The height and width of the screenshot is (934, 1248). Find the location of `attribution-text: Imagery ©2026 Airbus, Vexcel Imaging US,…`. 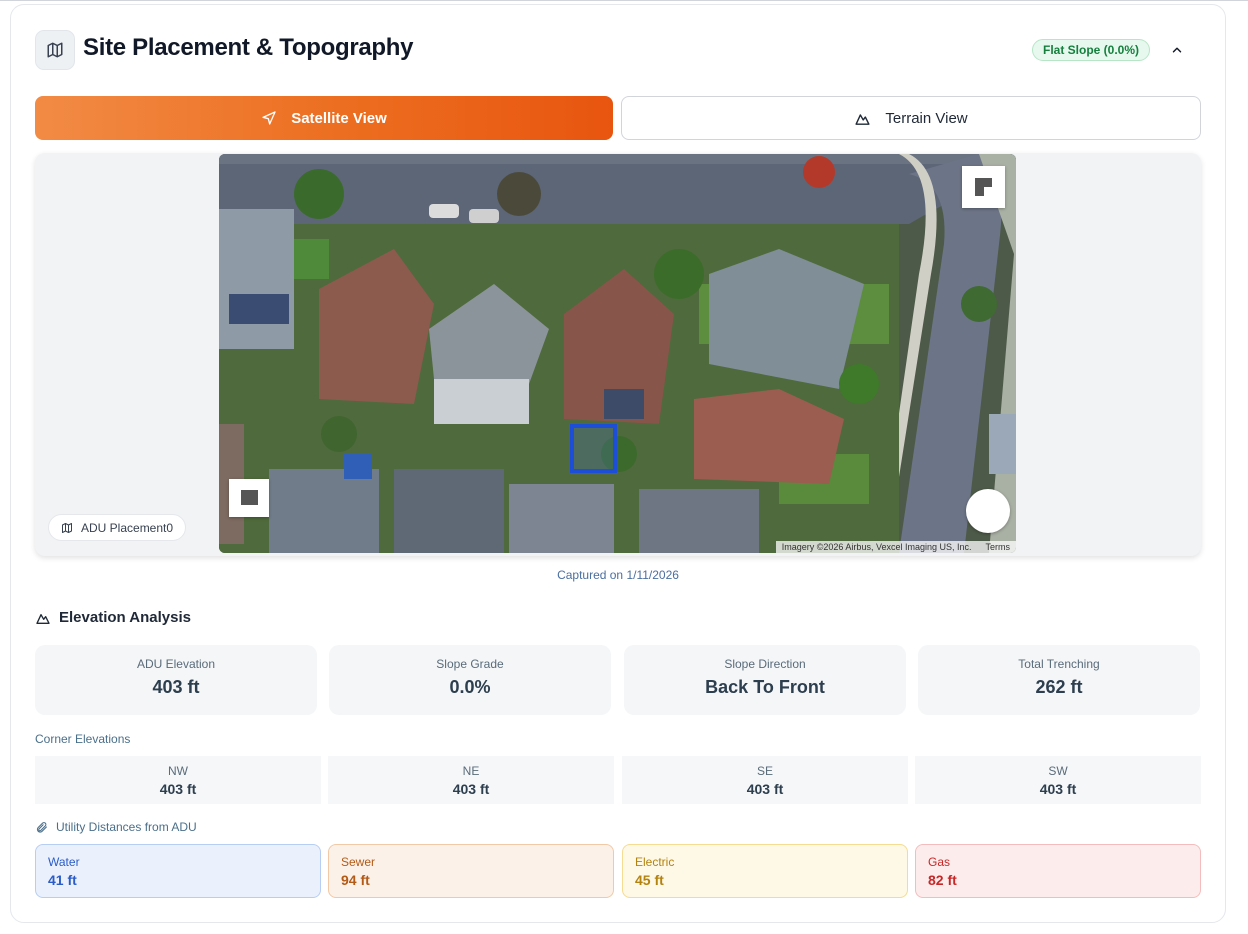

attribution-text: Imagery ©2026 Airbus, Vexcel Imaging US,… is located at coordinates (876, 547).